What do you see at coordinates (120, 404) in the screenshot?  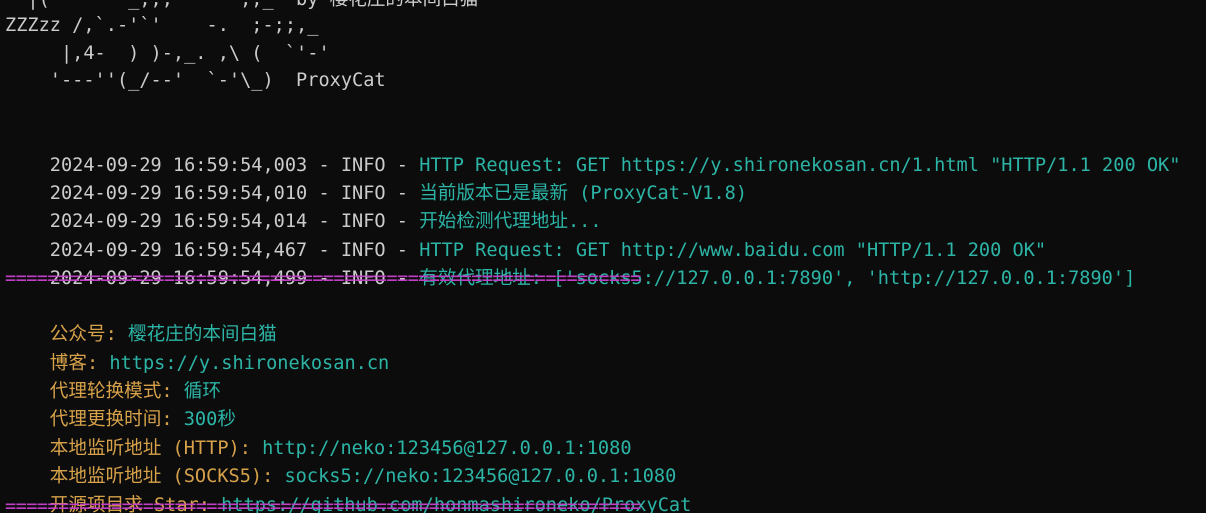 I see `info-line: 代理更换时间: 300秒` at bounding box center [120, 404].